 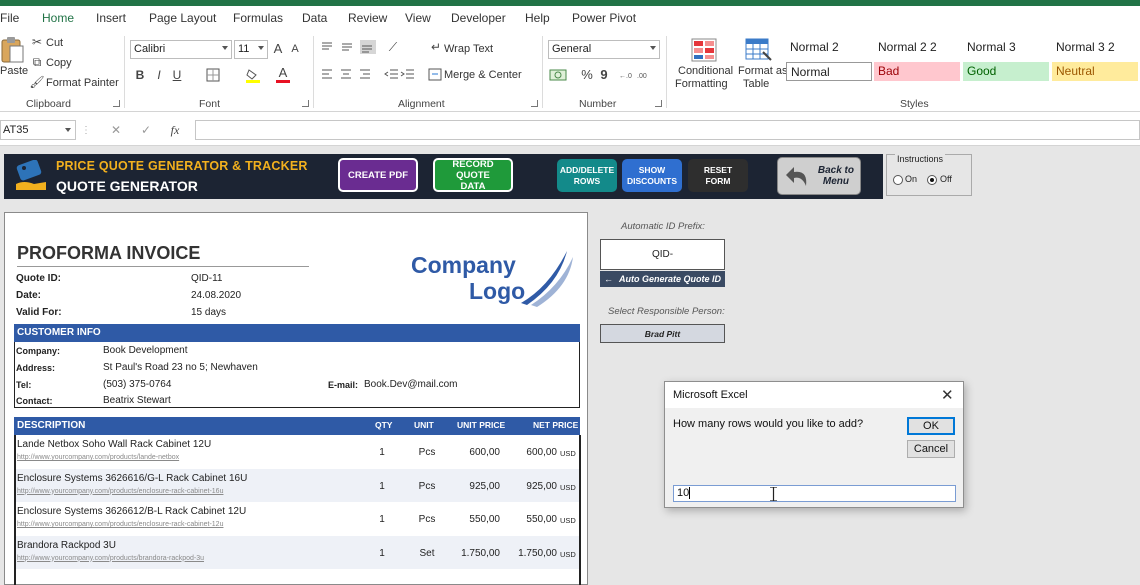 What do you see at coordinates (1006, 47) in the screenshot?
I see `cell-style-normal-3: Normal 3` at bounding box center [1006, 47].